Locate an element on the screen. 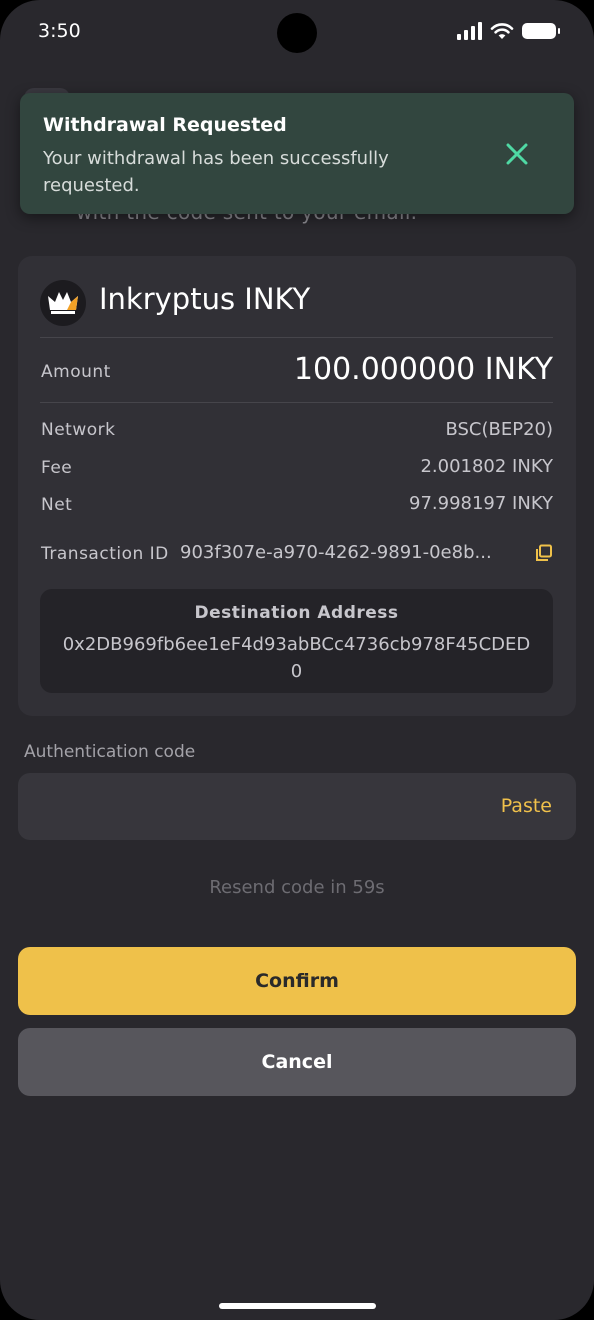 This screenshot has width=594, height=1320. camera-cutout is located at coordinates (297, 33).